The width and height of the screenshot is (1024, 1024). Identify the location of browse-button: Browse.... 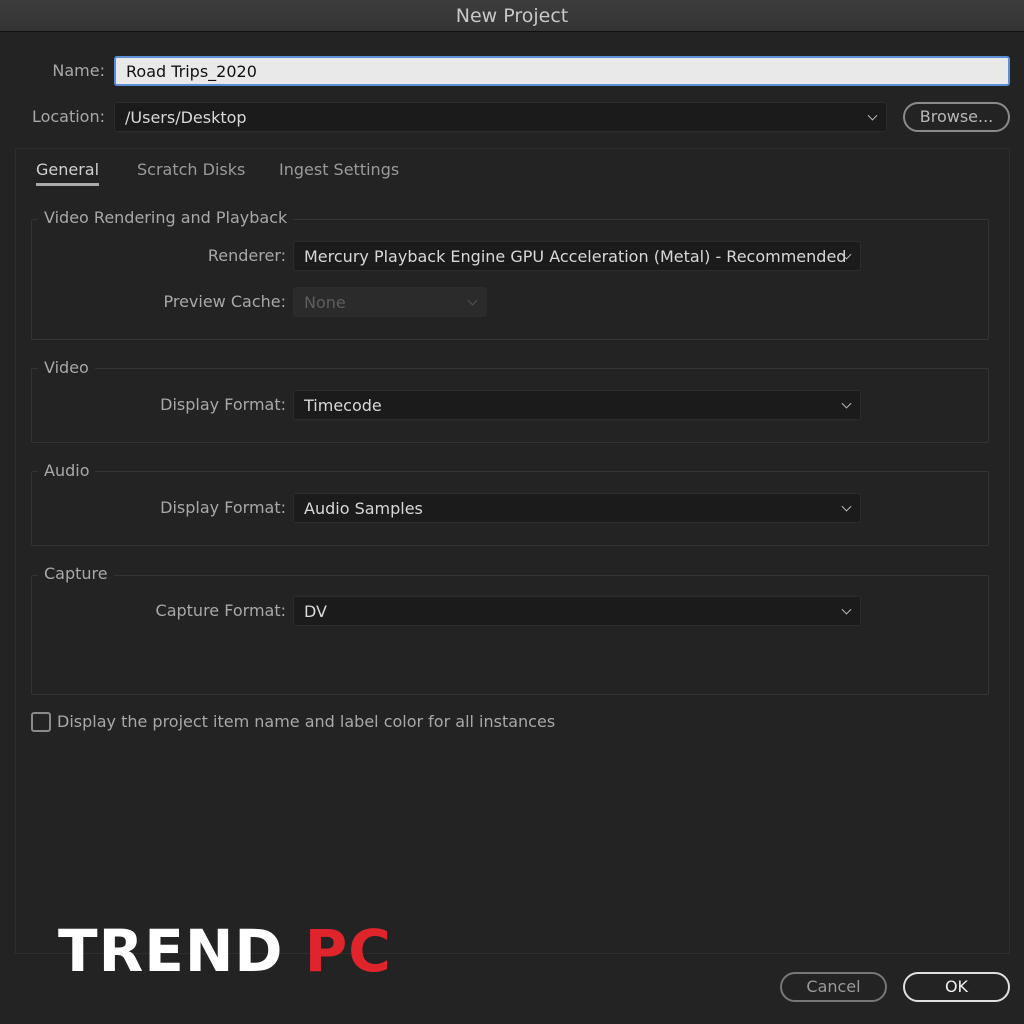
(956, 117).